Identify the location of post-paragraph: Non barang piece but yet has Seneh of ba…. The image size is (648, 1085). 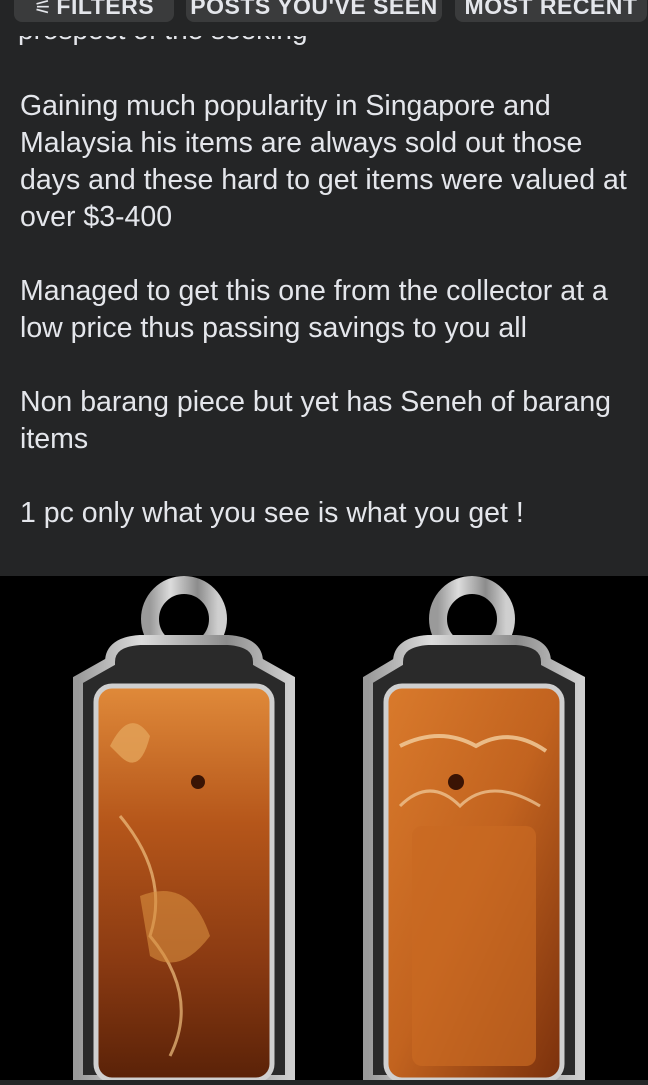
(316, 420).